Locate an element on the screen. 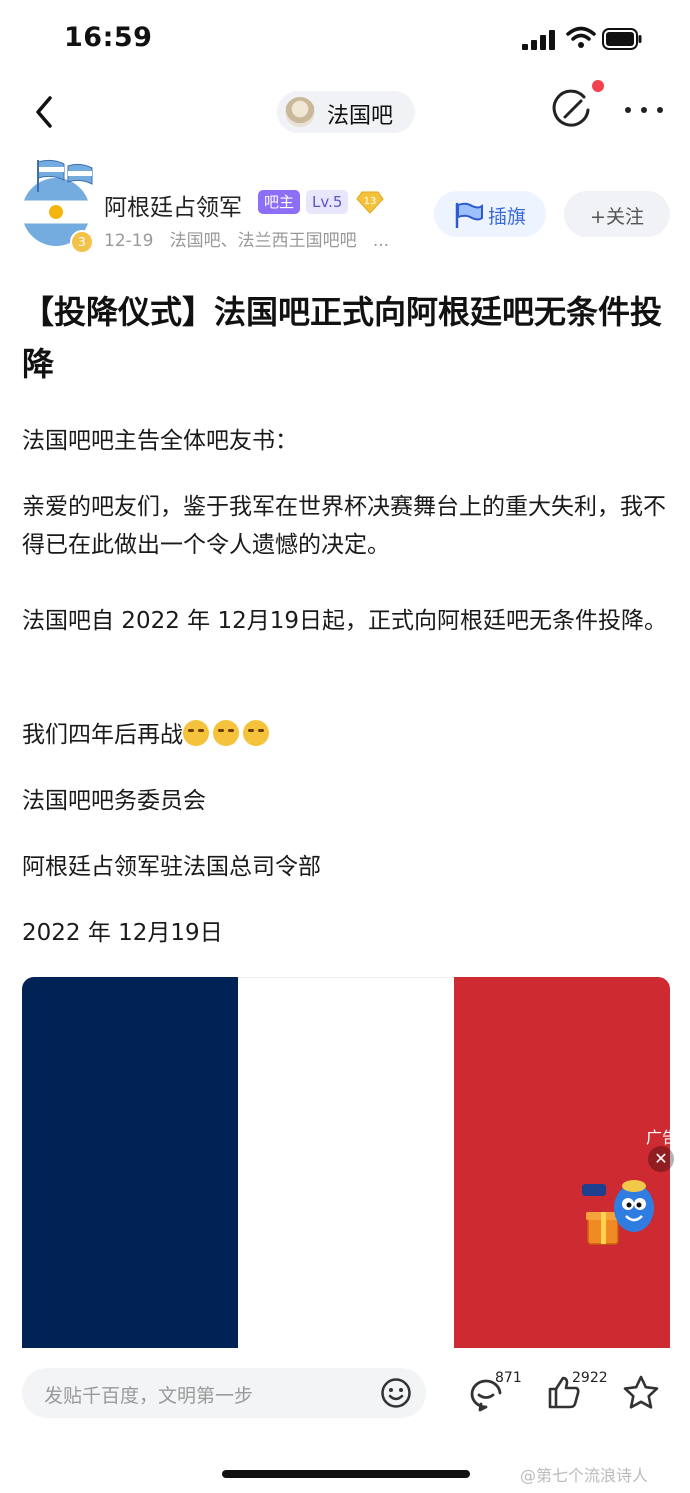 Image resolution: width=690 pixels, height=1493 pixels. post-title: 【投降仪式】法国吧正式向阿根廷吧无条件投降 is located at coordinates (342, 338).